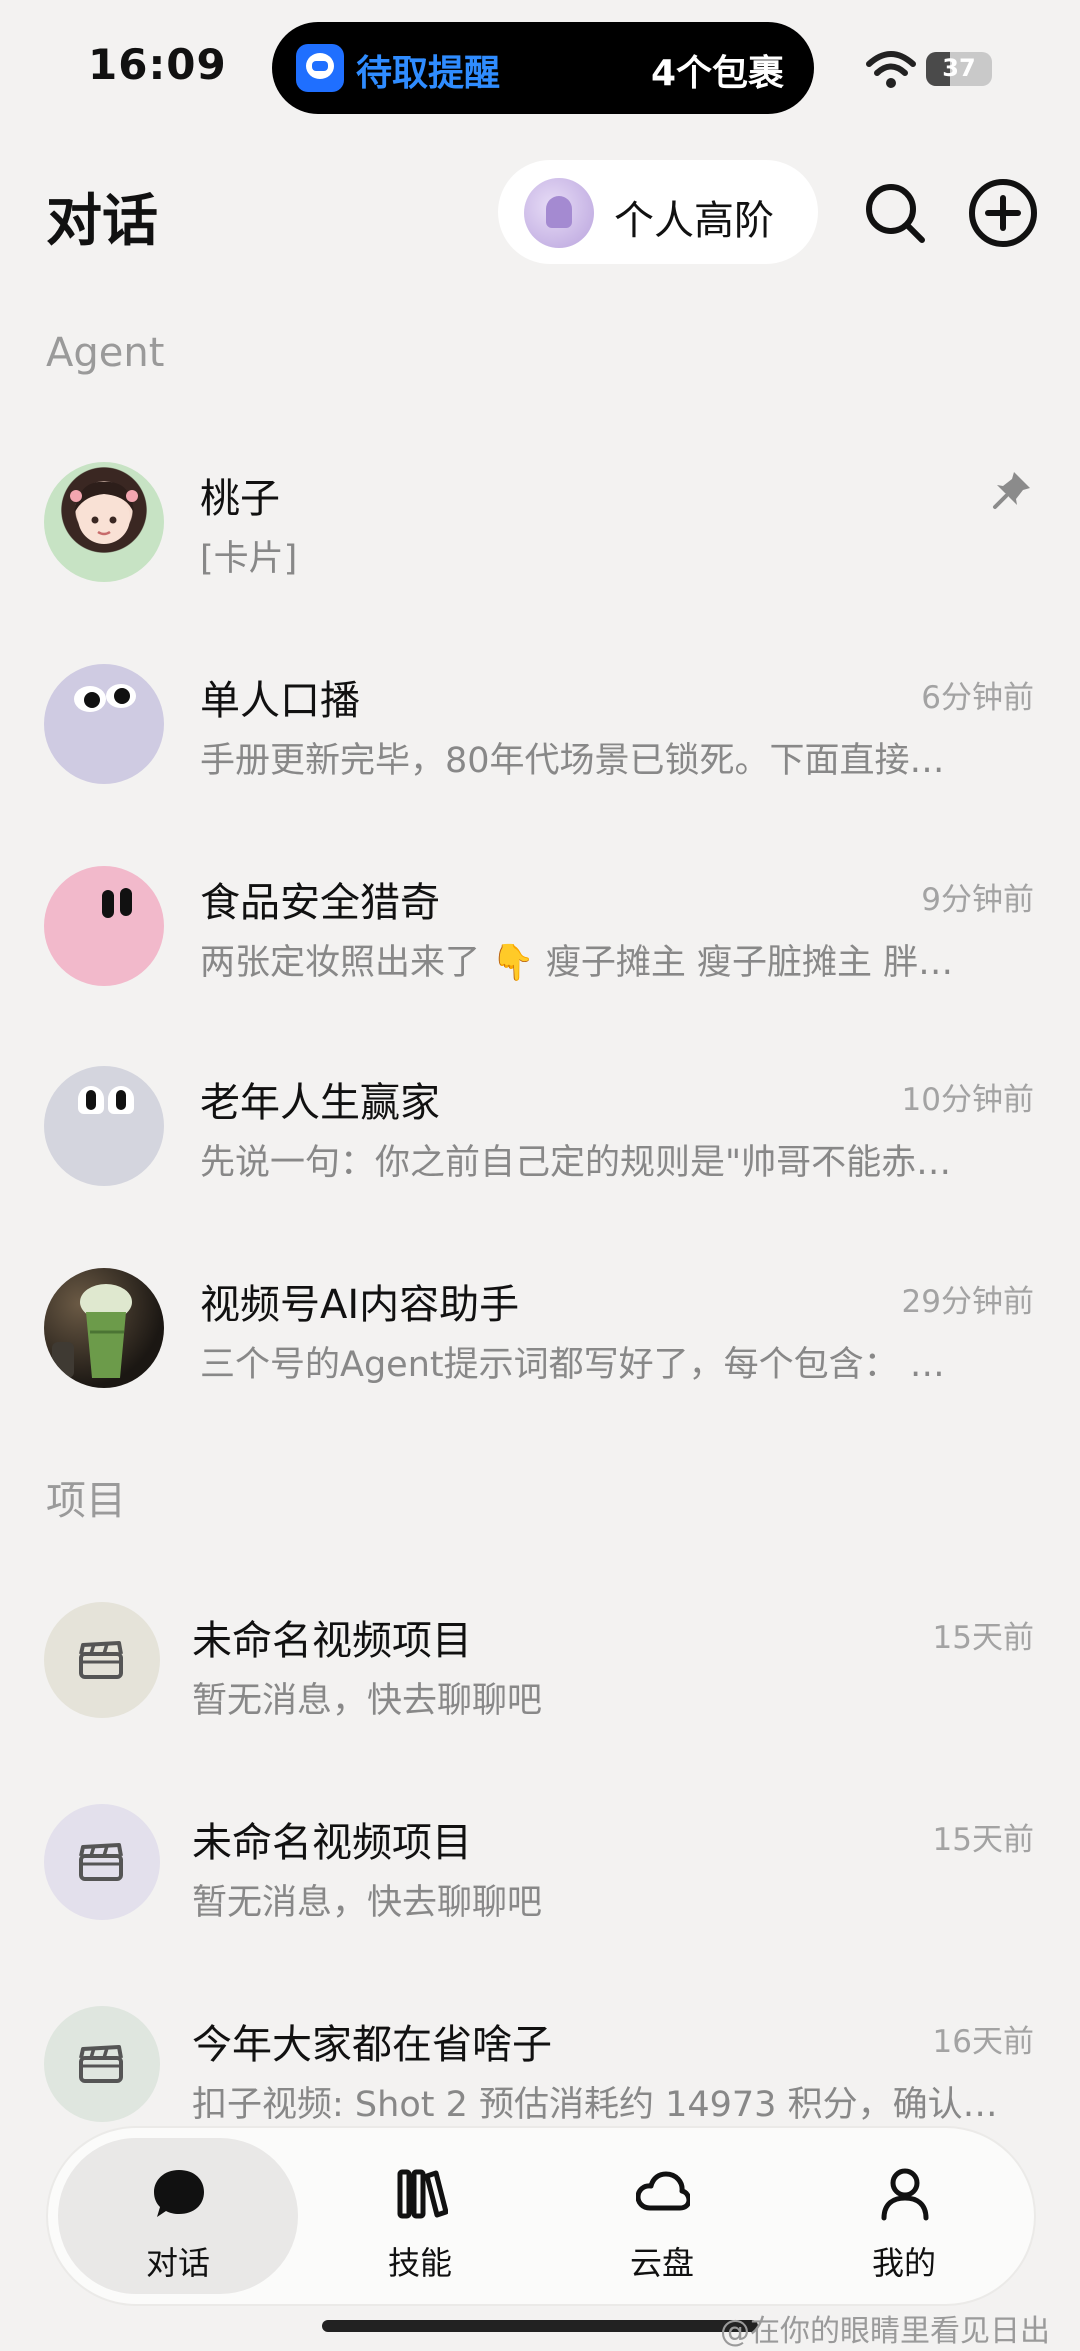 This screenshot has width=1080, height=2351. Describe the element at coordinates (422, 2194) in the screenshot. I see `books-icon` at that location.